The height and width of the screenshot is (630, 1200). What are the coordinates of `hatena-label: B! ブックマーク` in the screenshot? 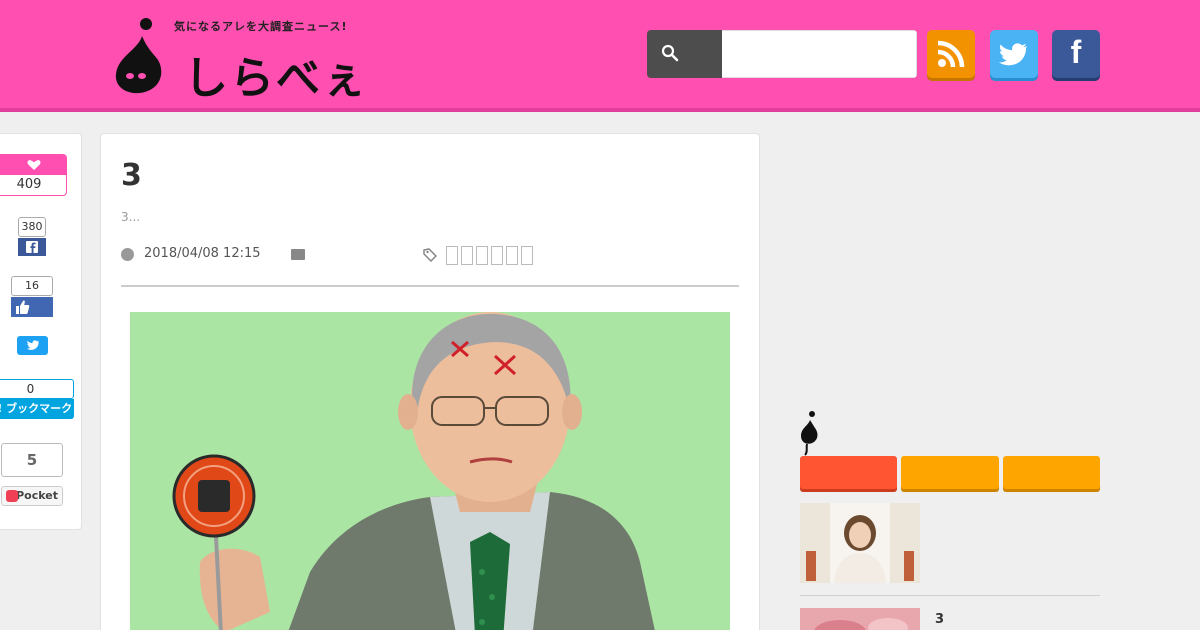 It's located at (37, 409).